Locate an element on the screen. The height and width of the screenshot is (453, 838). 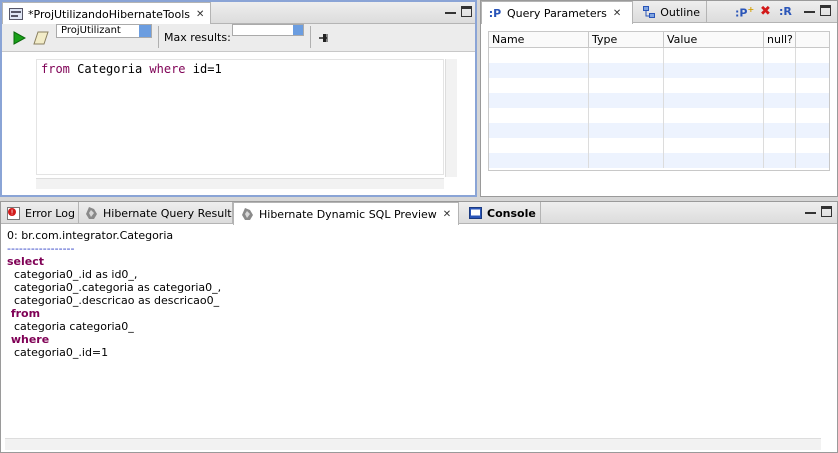
tab-console-label: Console is located at coordinates (511, 213).